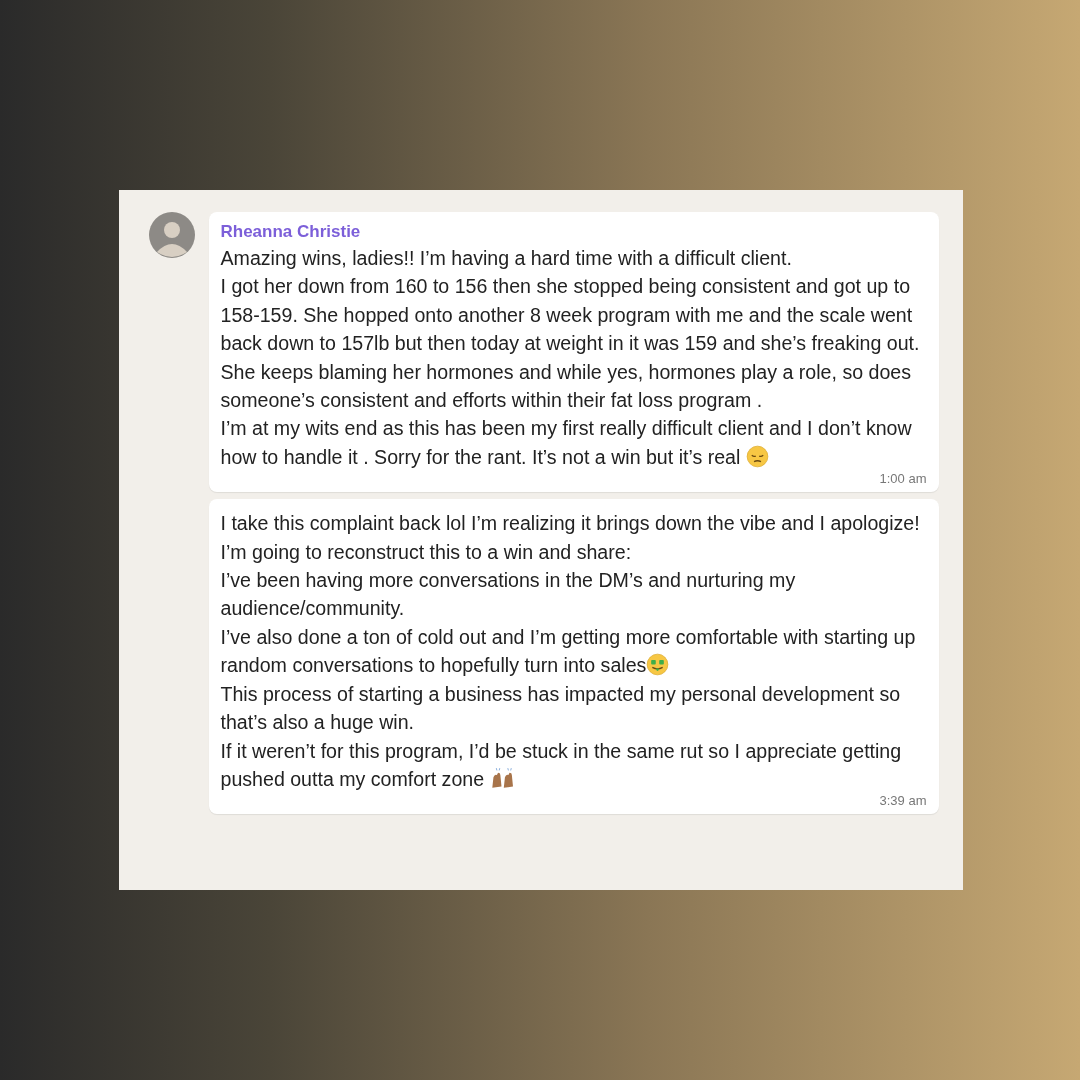 This screenshot has height=1080, width=1080. Describe the element at coordinates (570, 524) in the screenshot. I see `message-text: I take this complaint back lol I’m realizing it brings down the vibe and I apologize!` at that location.